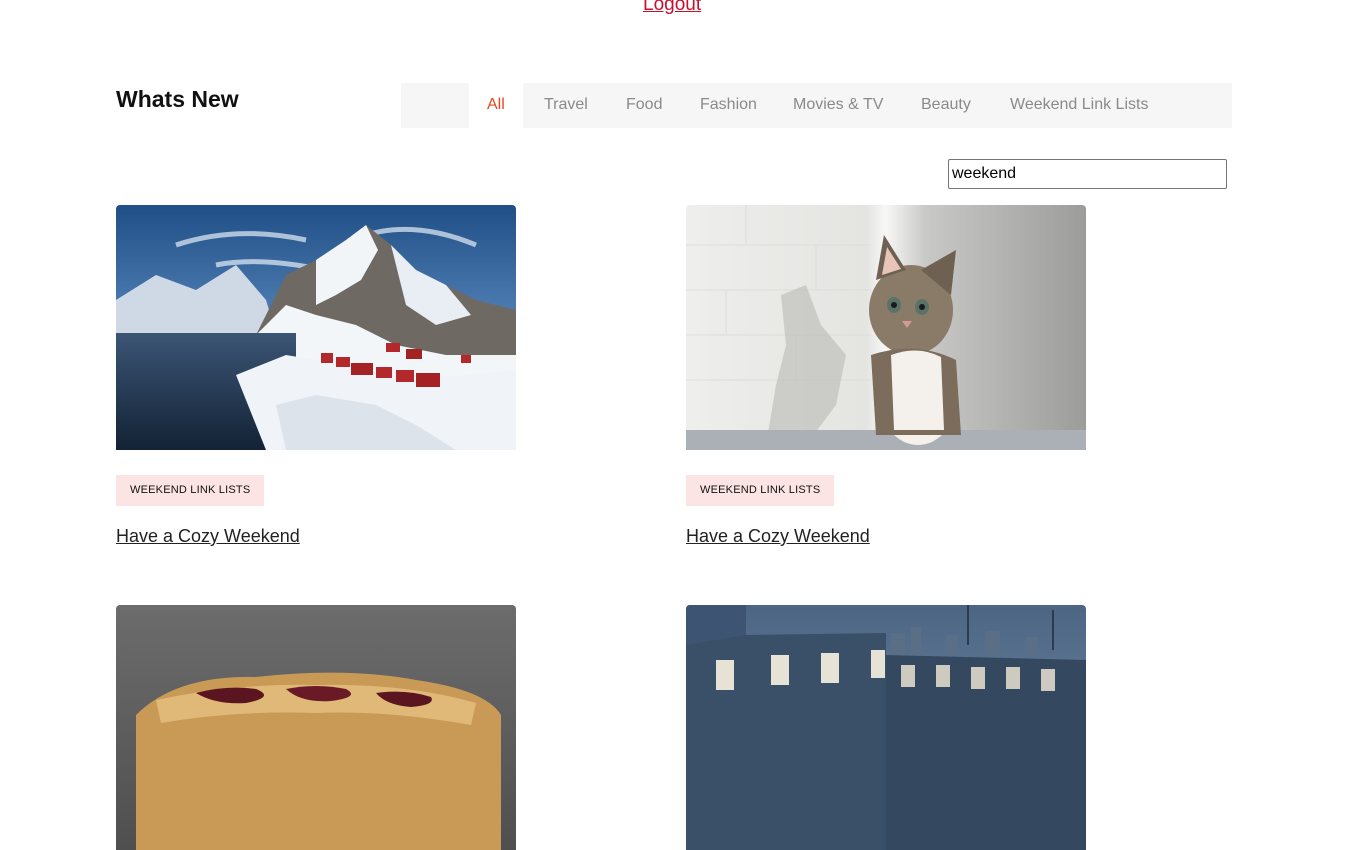 The image size is (1347, 850). I want to click on tab-all: All, so click(496, 105).